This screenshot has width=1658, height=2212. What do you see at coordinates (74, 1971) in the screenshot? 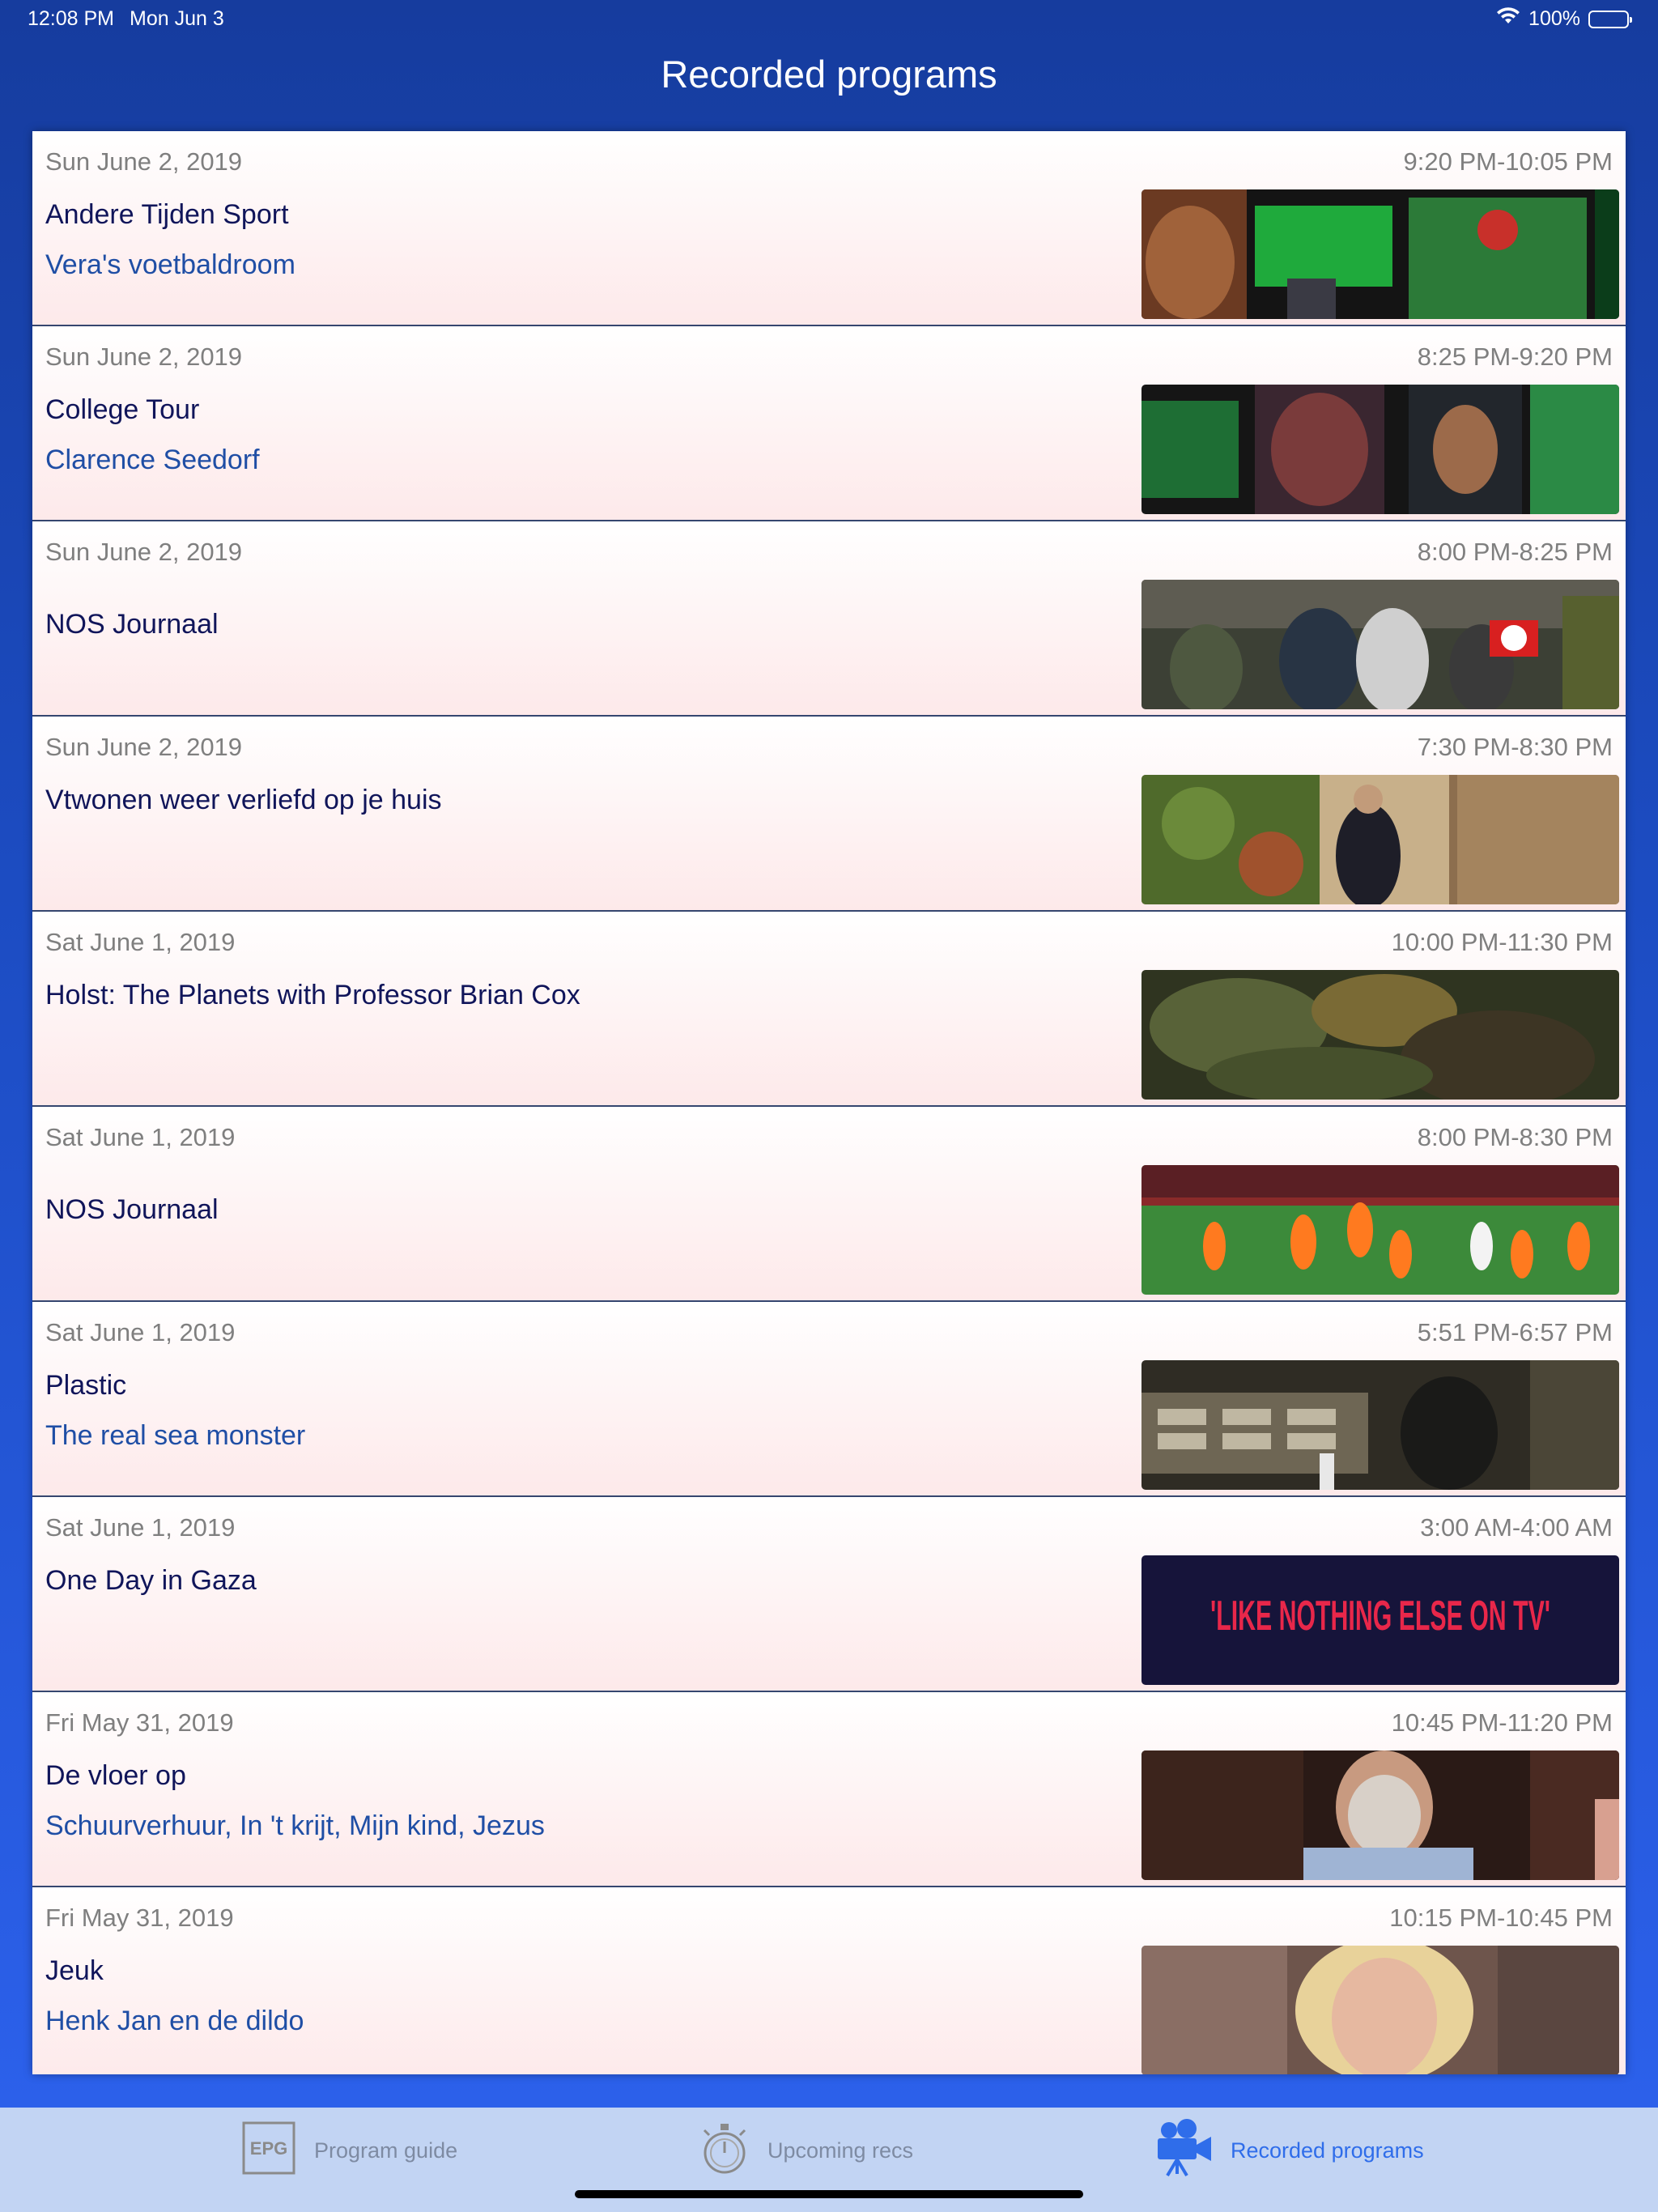
I see `recording-title: Jeuk` at bounding box center [74, 1971].